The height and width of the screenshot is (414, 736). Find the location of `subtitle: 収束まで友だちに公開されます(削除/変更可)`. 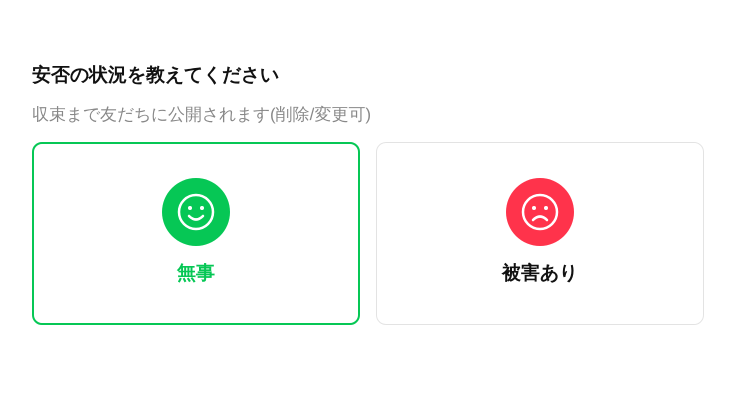

subtitle: 収束まで友だちに公開されます(削除/変更可) is located at coordinates (202, 115).